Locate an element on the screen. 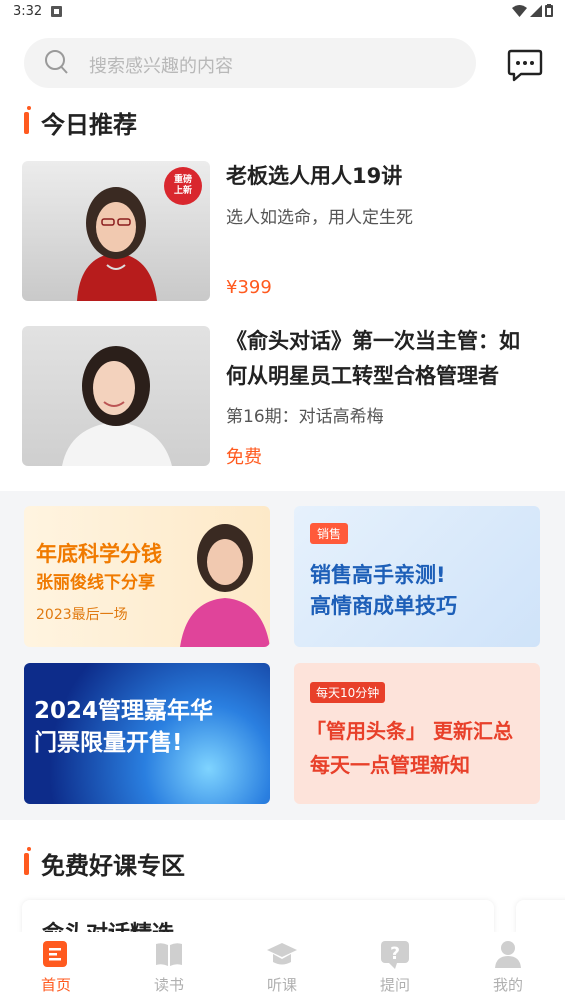 This screenshot has height=1004, width=565. banner-1-line3: 2023最后一场 is located at coordinates (82, 615).